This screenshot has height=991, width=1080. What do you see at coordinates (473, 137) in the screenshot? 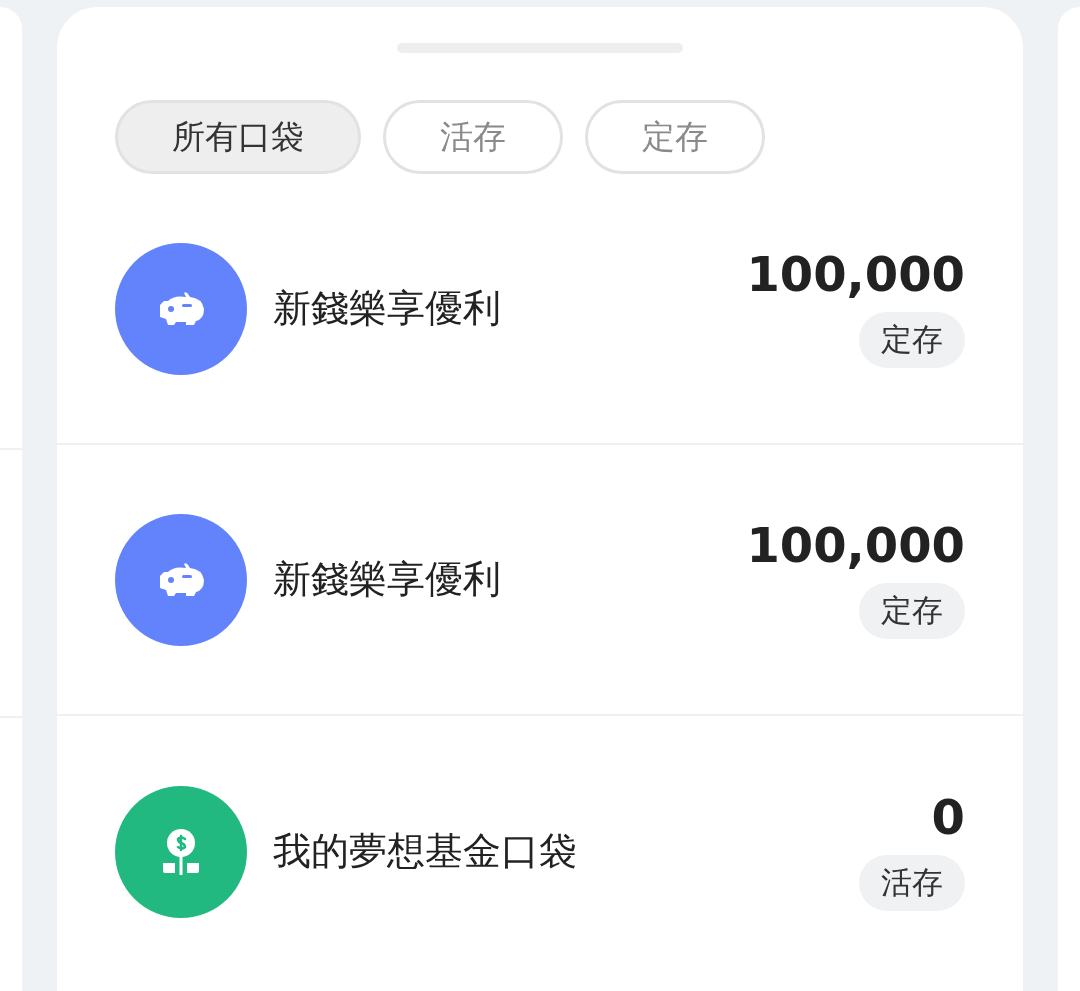
I see `filter-chip: 活存` at bounding box center [473, 137].